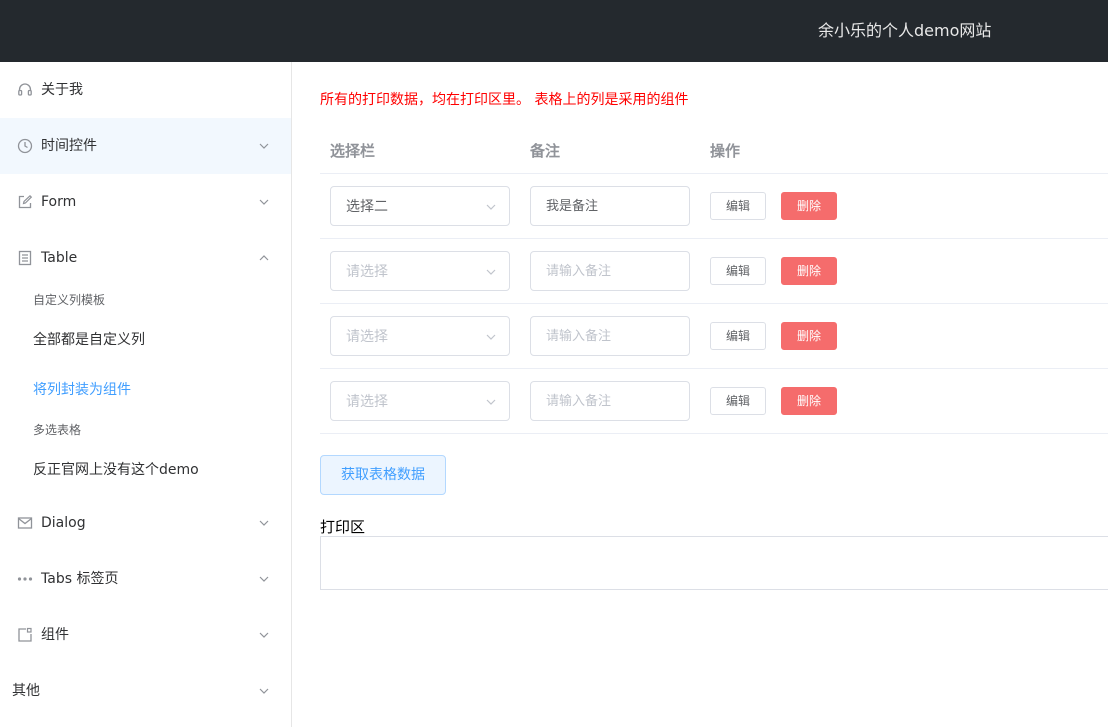  What do you see at coordinates (145, 90) in the screenshot?
I see `sidebar-item-about: 关于我` at bounding box center [145, 90].